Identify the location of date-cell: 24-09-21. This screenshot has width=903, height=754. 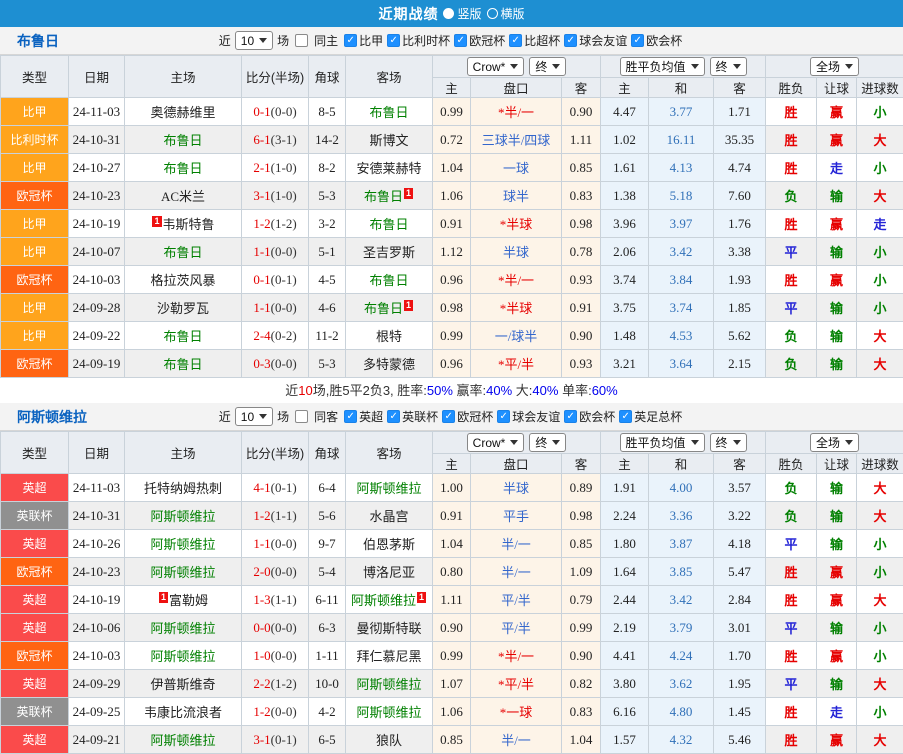
(97, 740).